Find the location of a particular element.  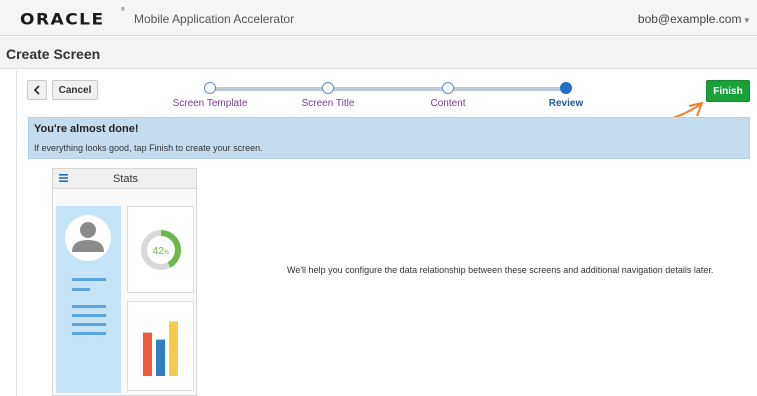

oracle-logo: ORACLE is located at coordinates (62, 20).